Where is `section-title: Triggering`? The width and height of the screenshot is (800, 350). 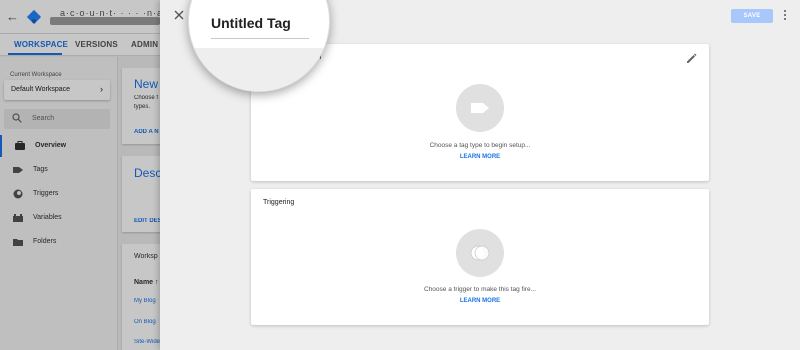 section-title: Triggering is located at coordinates (279, 202).